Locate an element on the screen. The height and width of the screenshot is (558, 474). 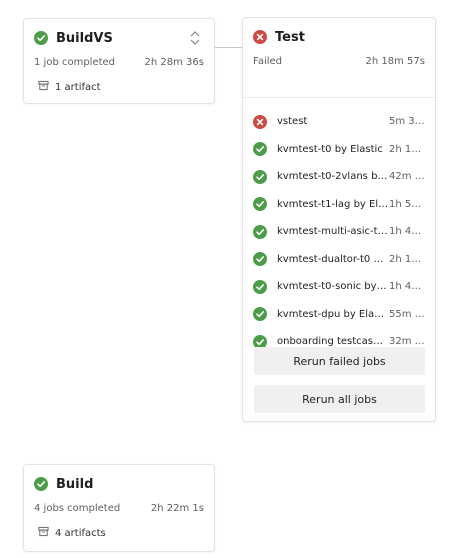
stage-title: Build is located at coordinates (75, 484).